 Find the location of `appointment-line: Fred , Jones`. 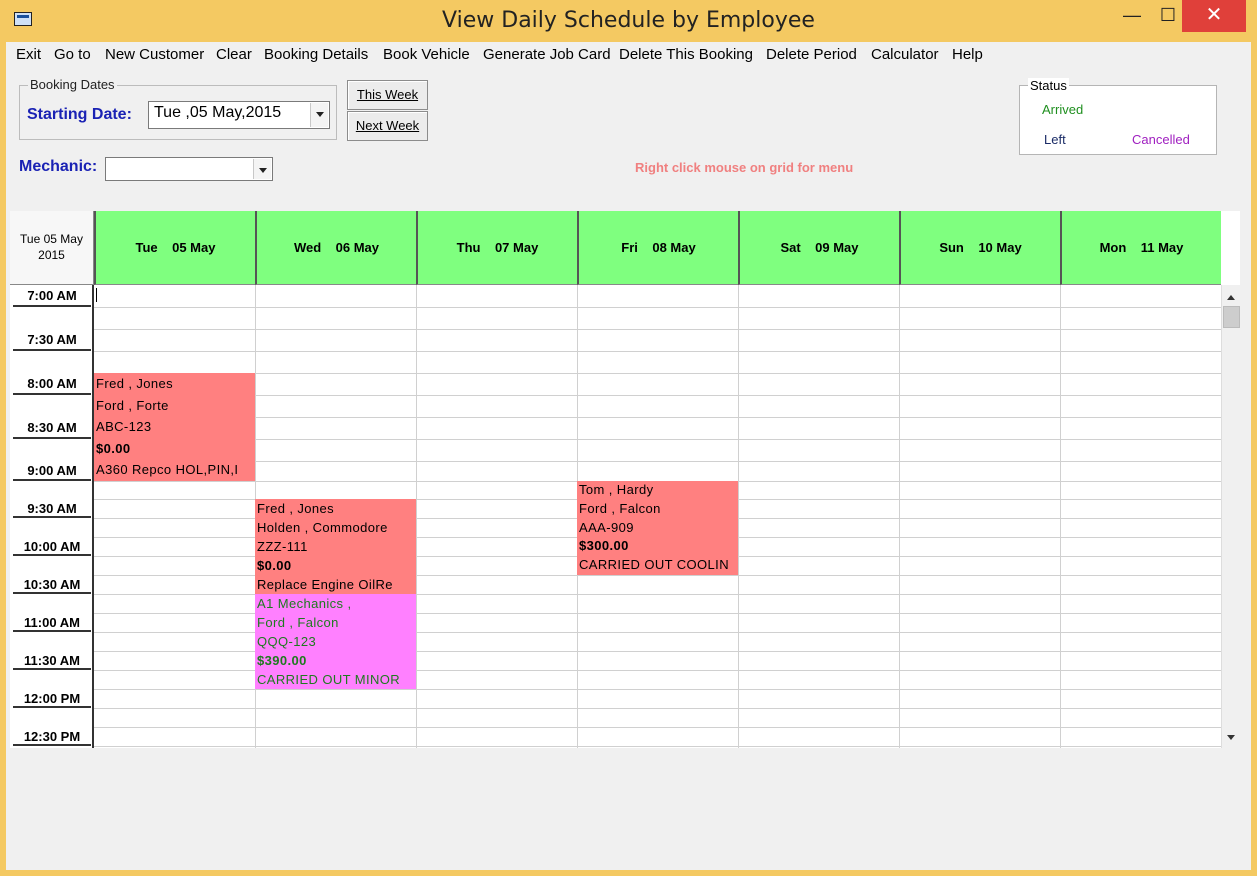

appointment-line: Fred , Jones is located at coordinates (135, 383).